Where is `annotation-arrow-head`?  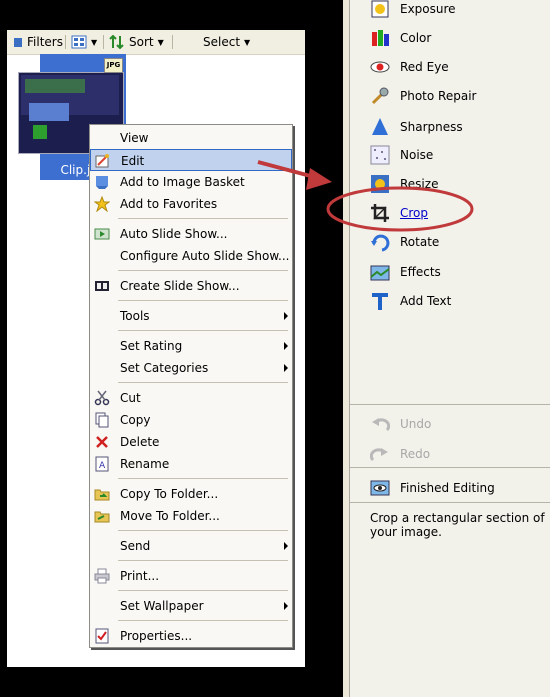 annotation-arrow-head is located at coordinates (319, 179).